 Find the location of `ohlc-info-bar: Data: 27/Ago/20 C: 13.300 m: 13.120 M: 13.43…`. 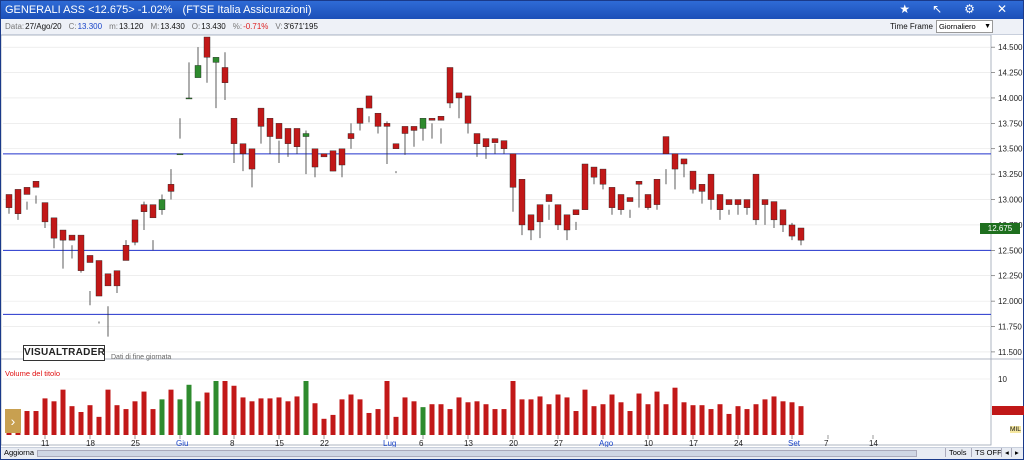

ohlc-info-bar: Data: 27/Ago/20 C: 13.300 m: 13.120 M: 13.43… is located at coordinates (512, 27).